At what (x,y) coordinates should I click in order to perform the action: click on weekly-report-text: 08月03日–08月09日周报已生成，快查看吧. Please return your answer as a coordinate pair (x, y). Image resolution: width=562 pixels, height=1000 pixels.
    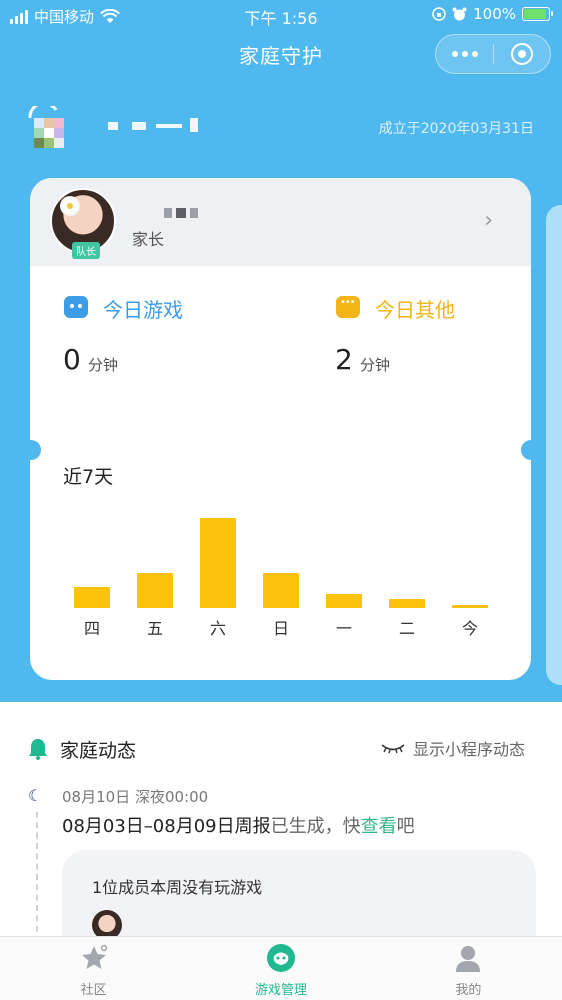
    Looking at the image, I should click on (238, 825).